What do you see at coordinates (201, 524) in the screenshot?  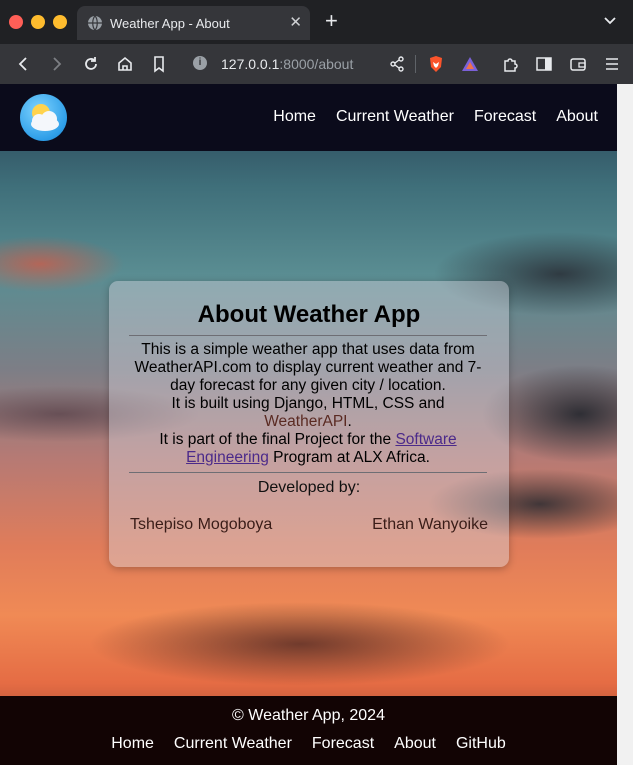 I see `developer-name: Tshepiso Mogoboya` at bounding box center [201, 524].